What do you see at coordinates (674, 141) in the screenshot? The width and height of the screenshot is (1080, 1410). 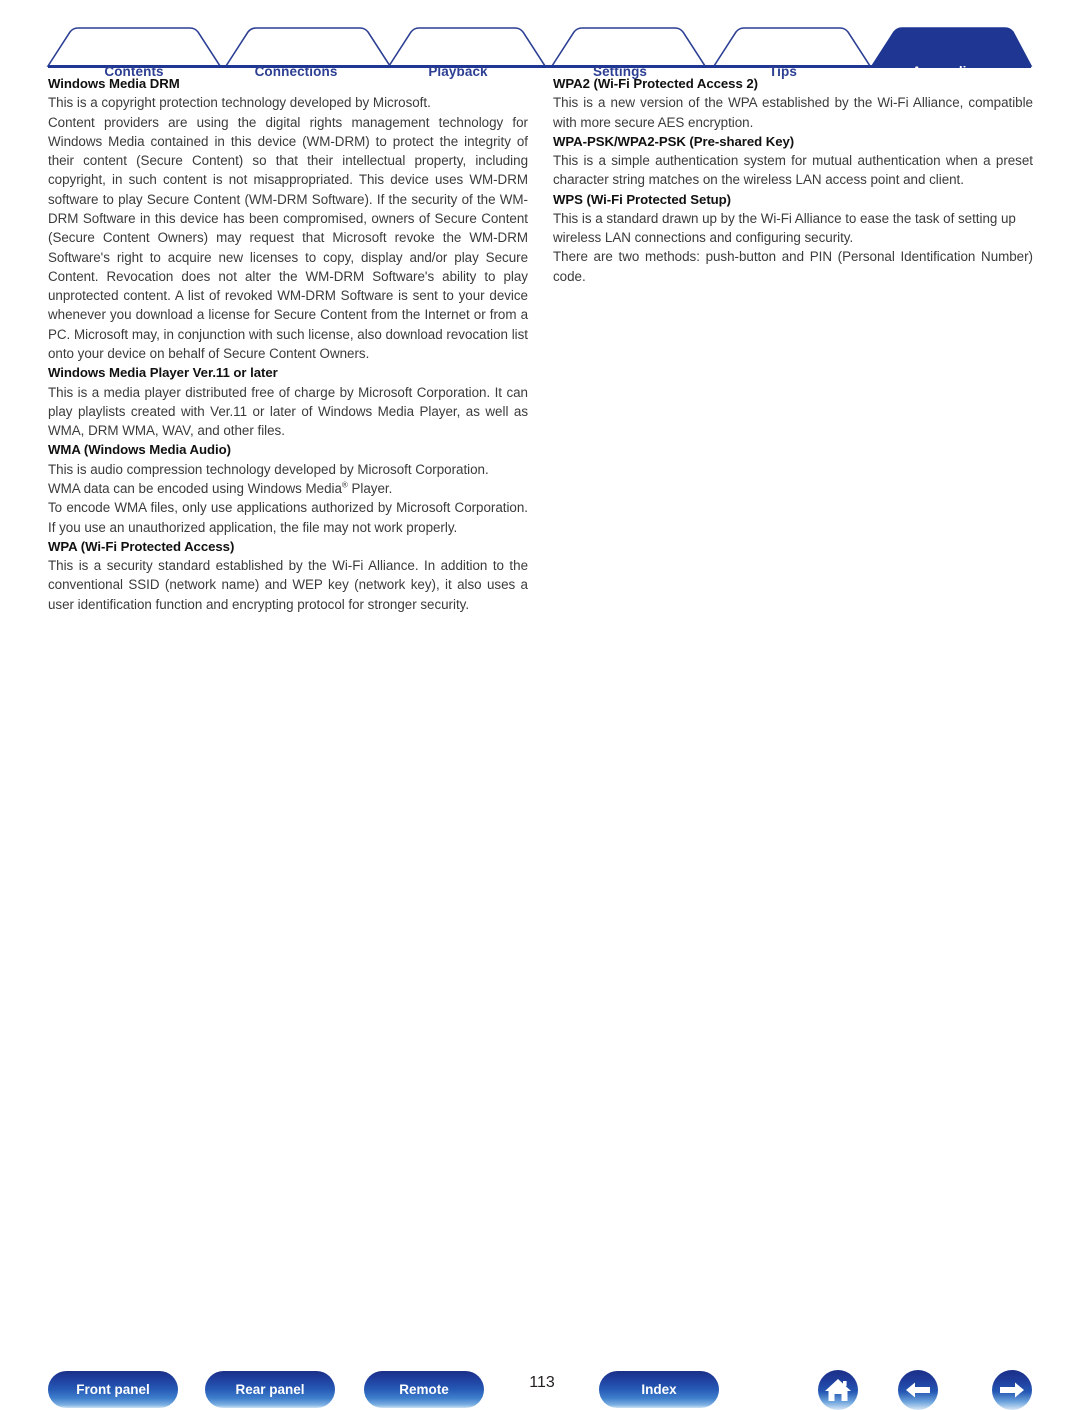 I see `section-heading-wpa-psk: WPA-PSK/WPA2-PSK (Pre-shared Key)` at bounding box center [674, 141].